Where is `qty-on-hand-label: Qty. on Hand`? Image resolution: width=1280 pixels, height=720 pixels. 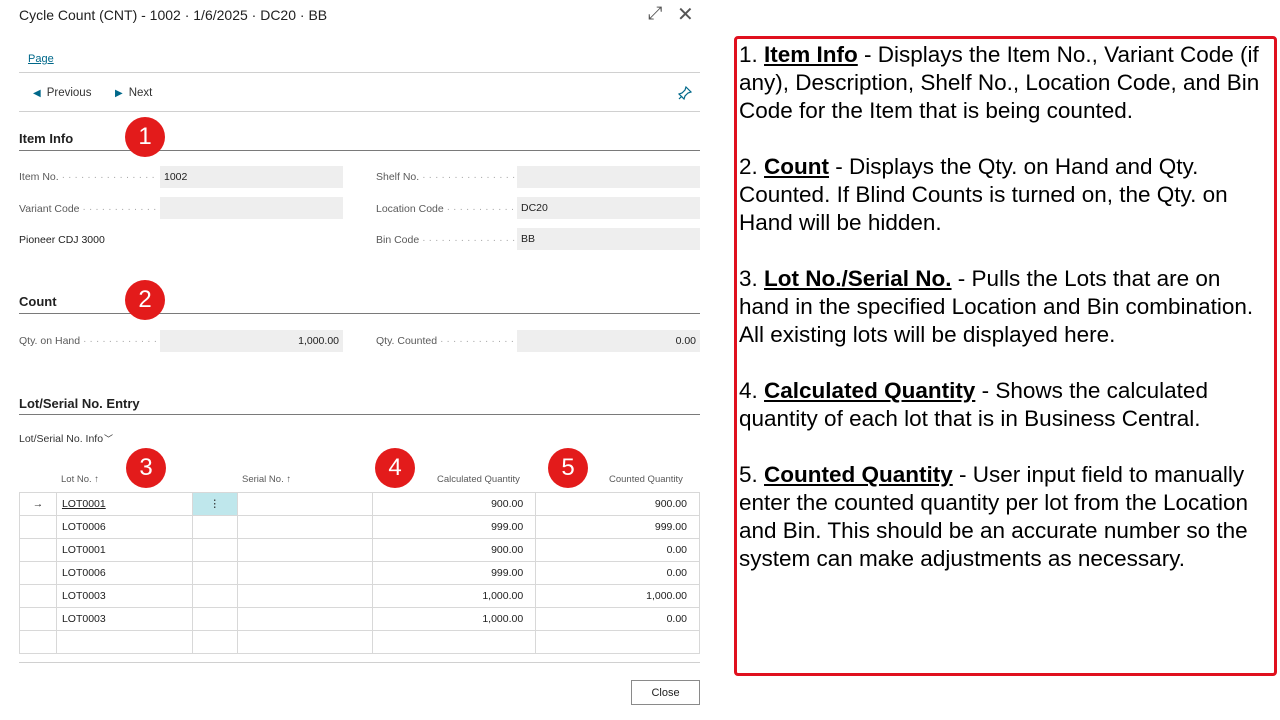 qty-on-hand-label: Qty. on Hand is located at coordinates (89, 341).